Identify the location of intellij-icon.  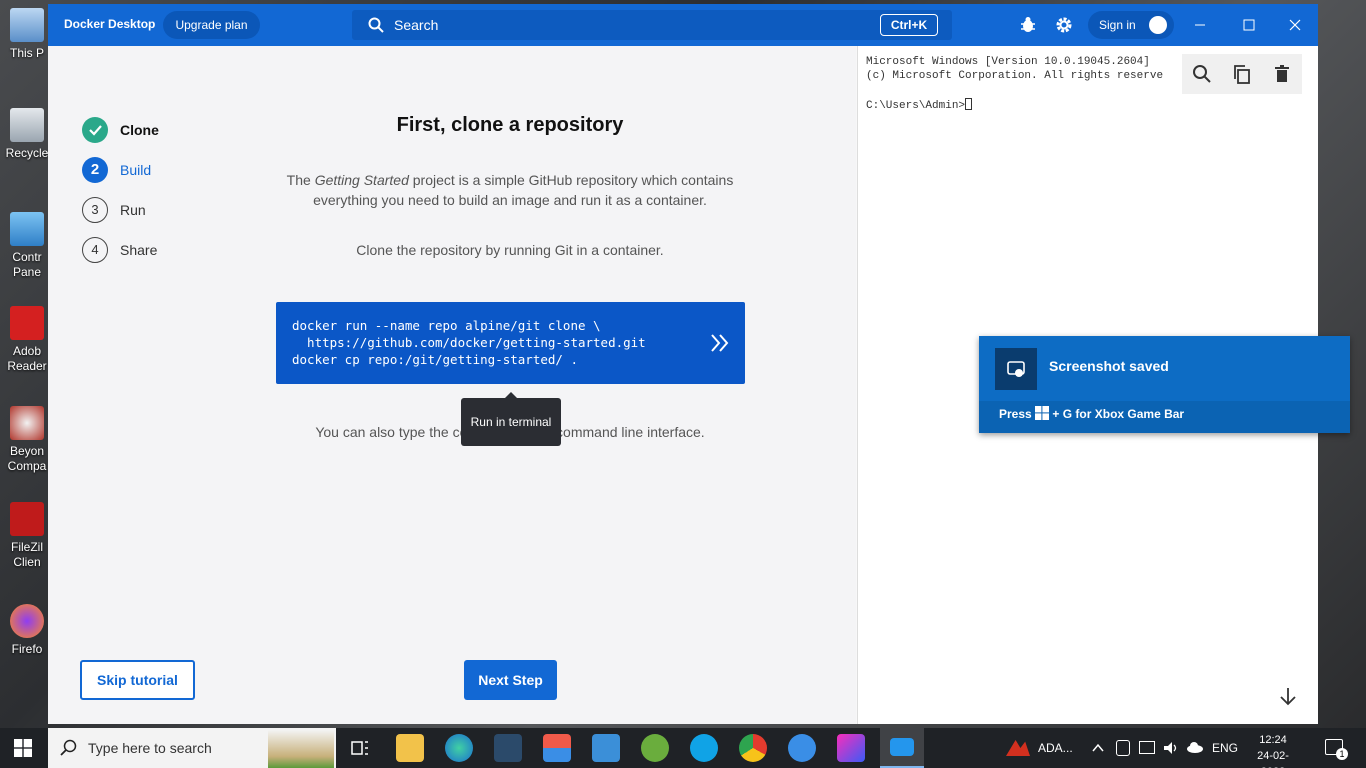
(851, 748).